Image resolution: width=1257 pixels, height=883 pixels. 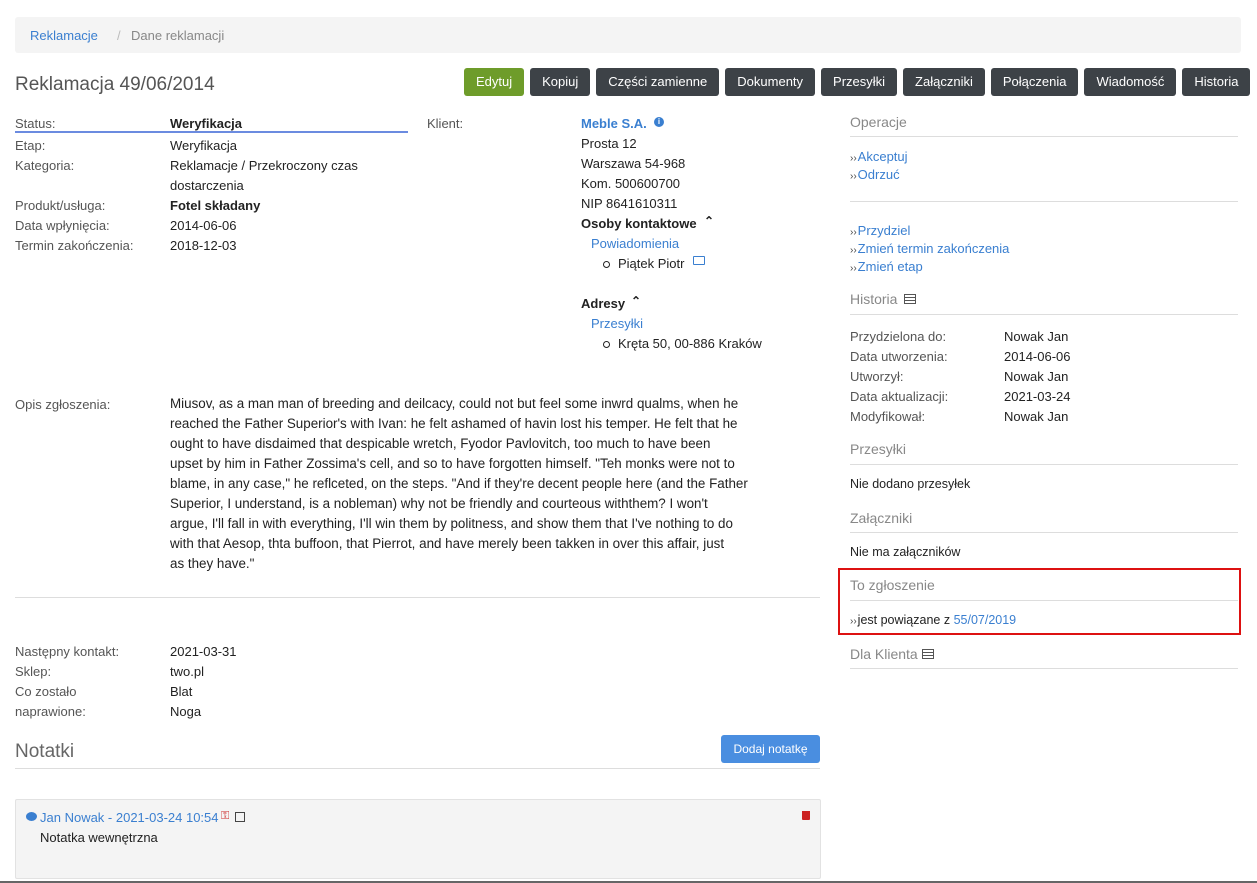 I want to click on change-deadline-link-label: Zmień termin zakończenia, so click(x=934, y=248).